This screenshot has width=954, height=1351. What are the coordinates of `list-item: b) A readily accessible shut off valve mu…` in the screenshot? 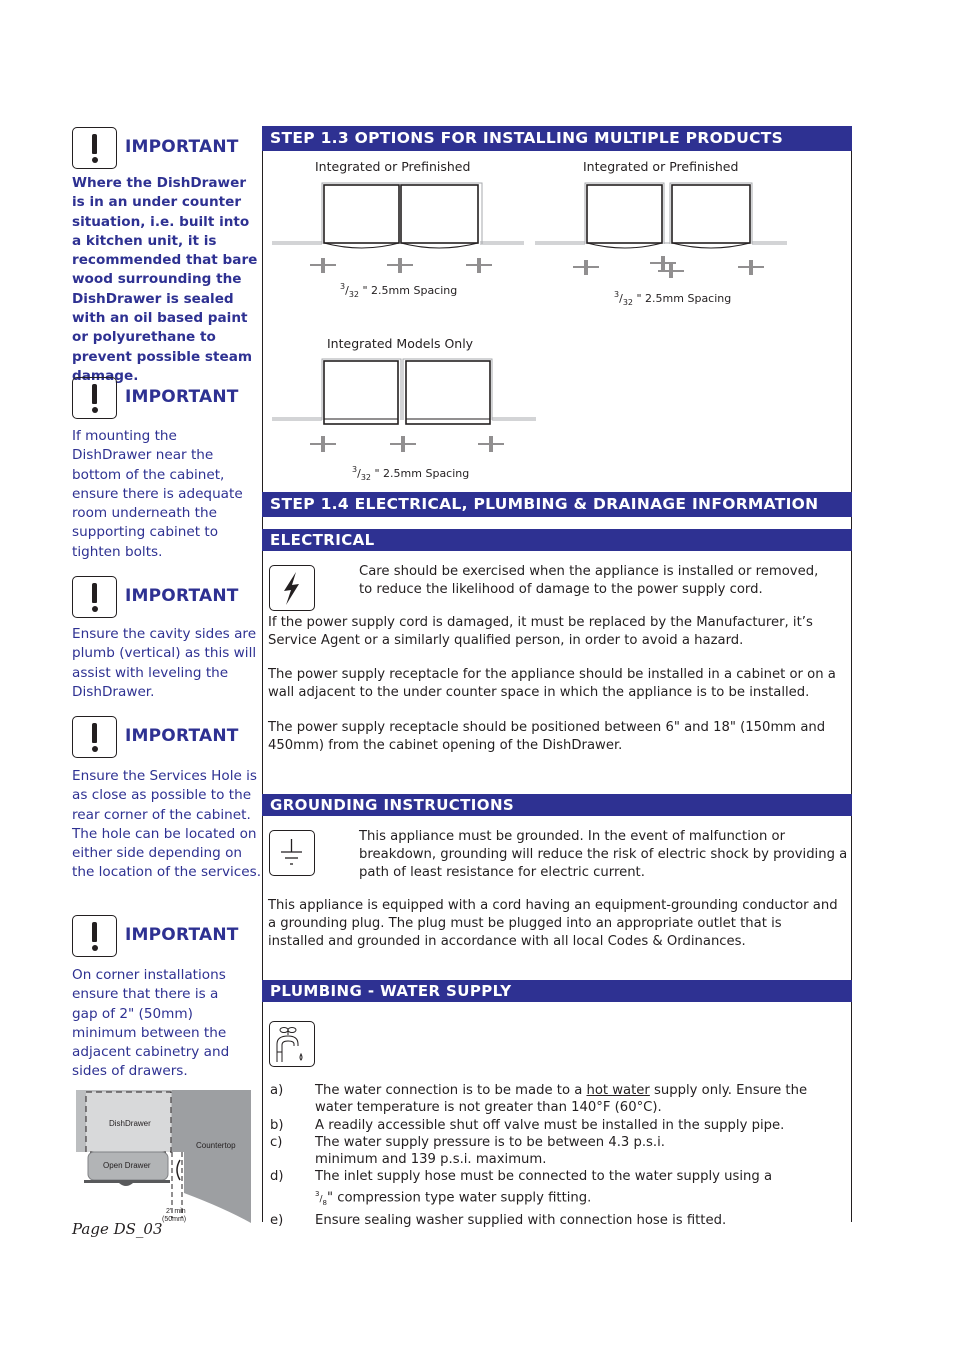 It's located at (527, 1125).